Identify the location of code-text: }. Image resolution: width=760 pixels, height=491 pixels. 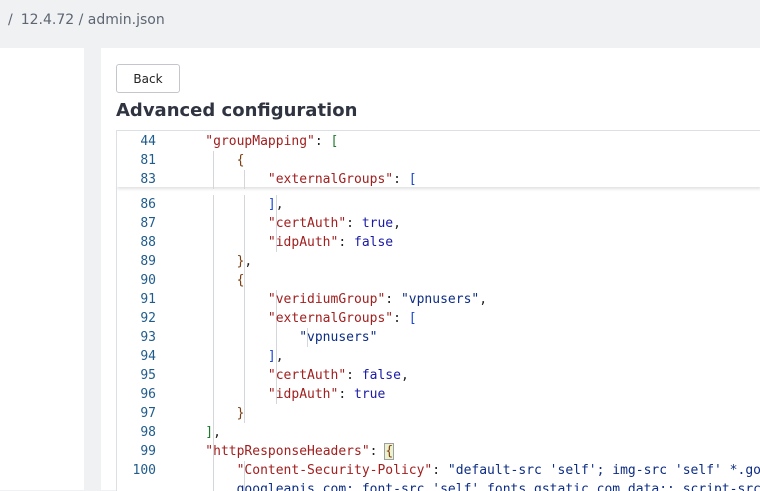
(241, 413).